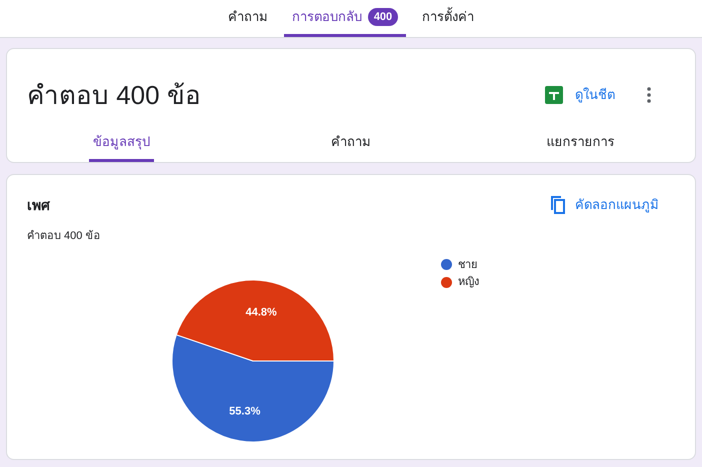  What do you see at coordinates (554, 95) in the screenshot?
I see `spreadsheet-icon` at bounding box center [554, 95].